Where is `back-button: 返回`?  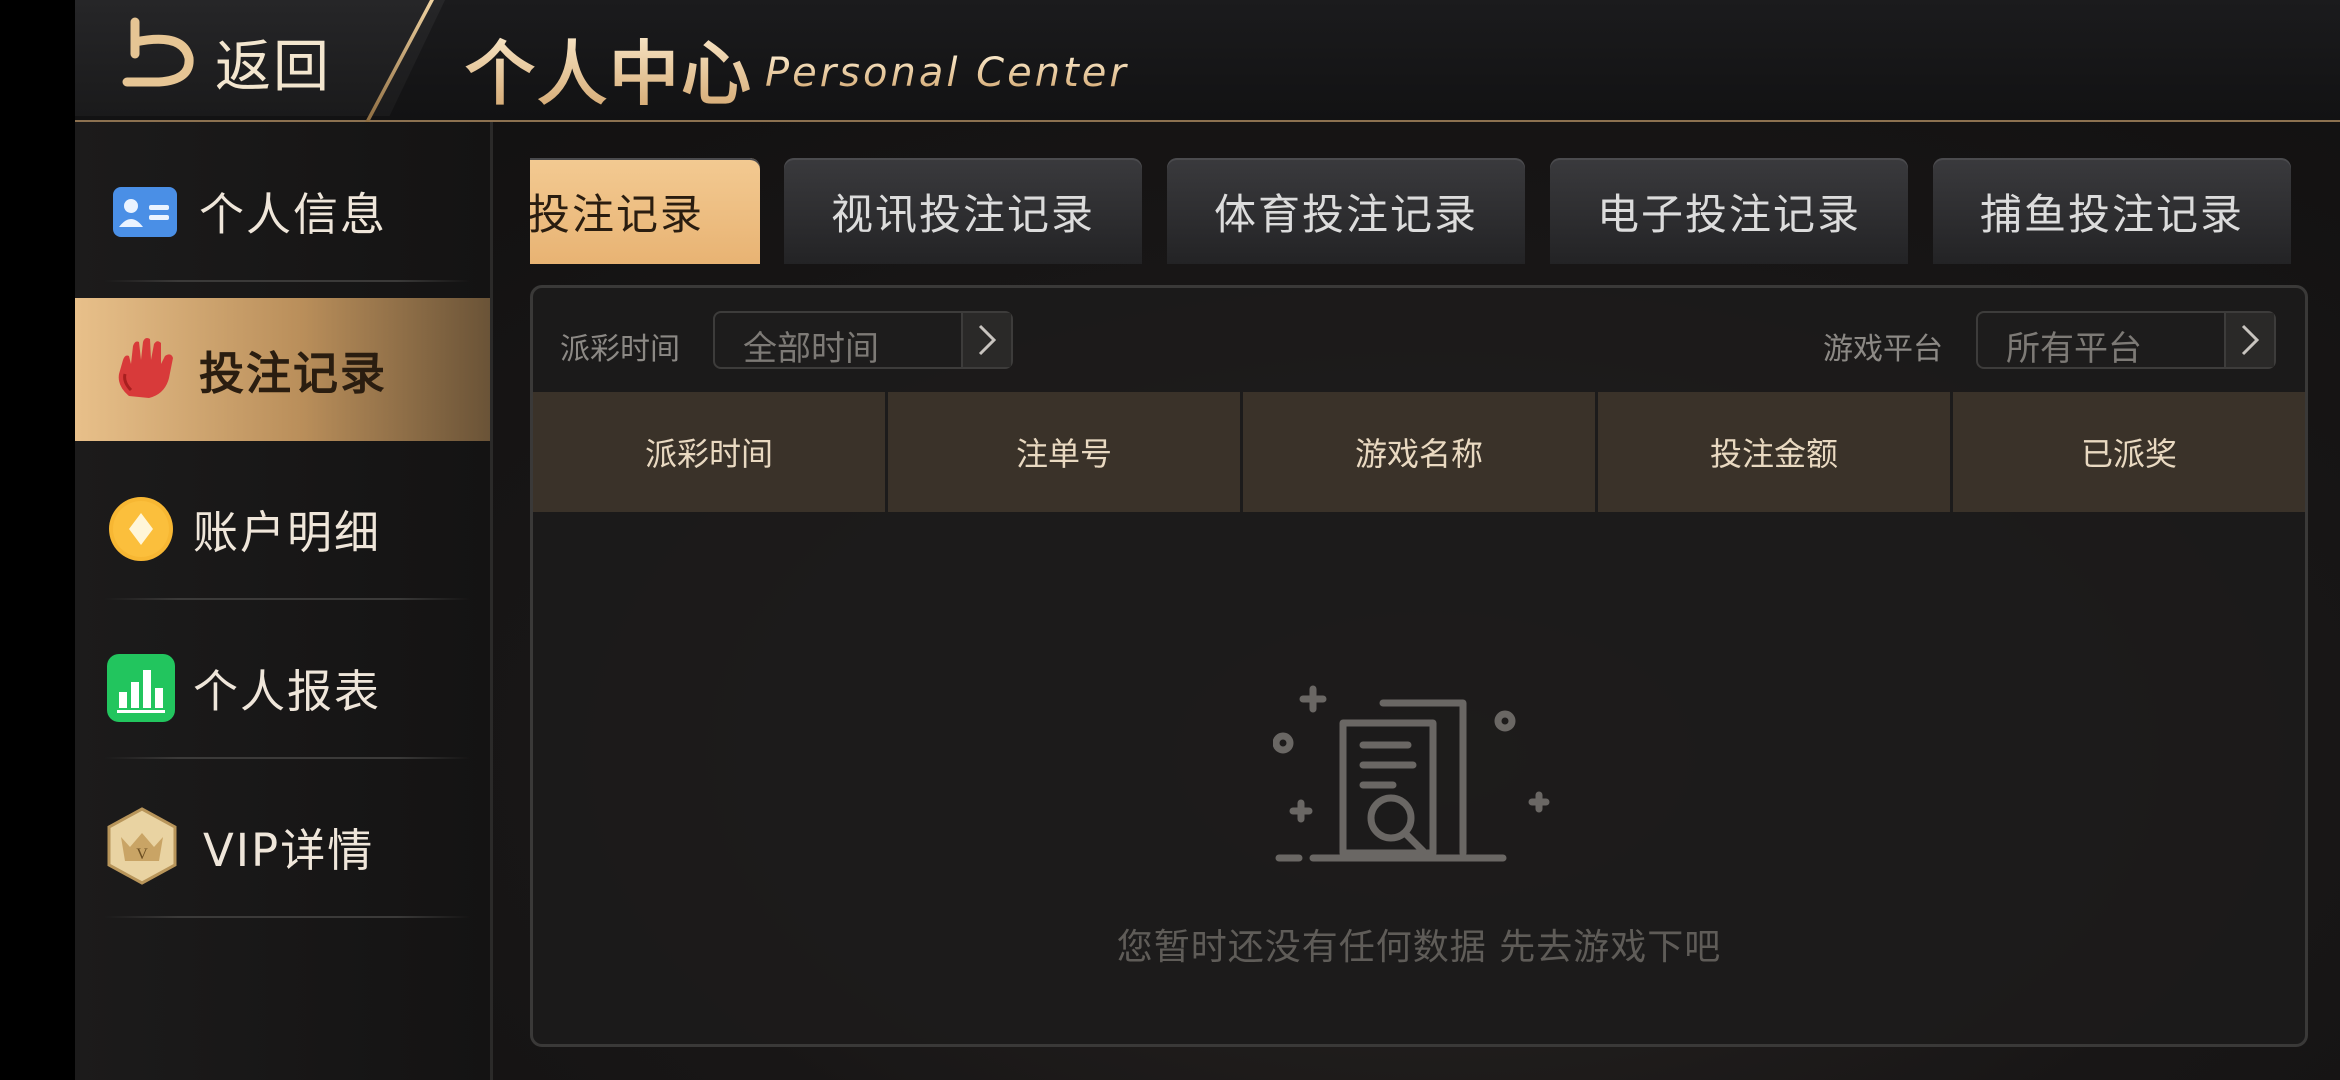
back-button: 返回 is located at coordinates (260, 58).